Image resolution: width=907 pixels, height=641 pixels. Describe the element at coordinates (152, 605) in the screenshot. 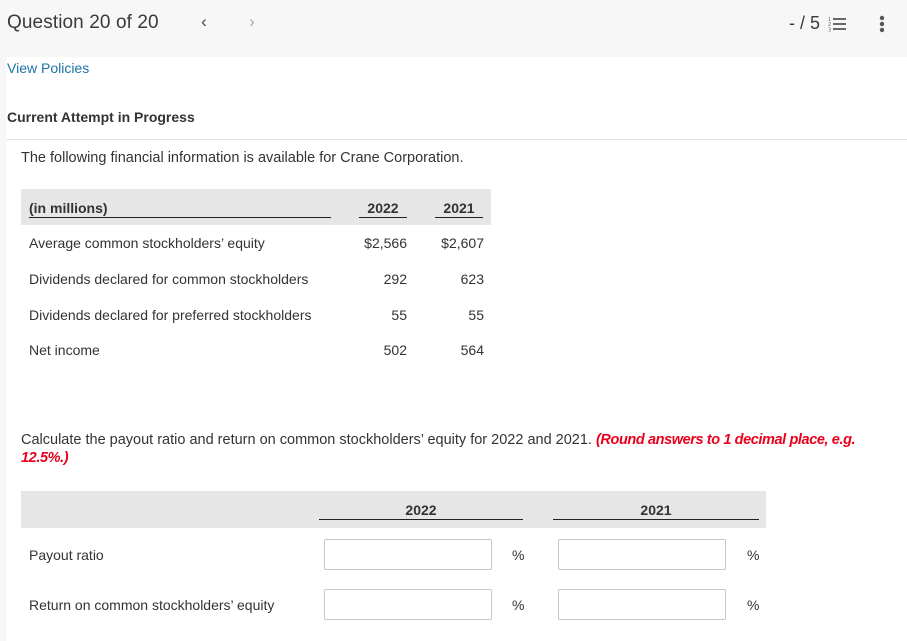

I see `row-label: Return on common stockholders’ equity` at that location.